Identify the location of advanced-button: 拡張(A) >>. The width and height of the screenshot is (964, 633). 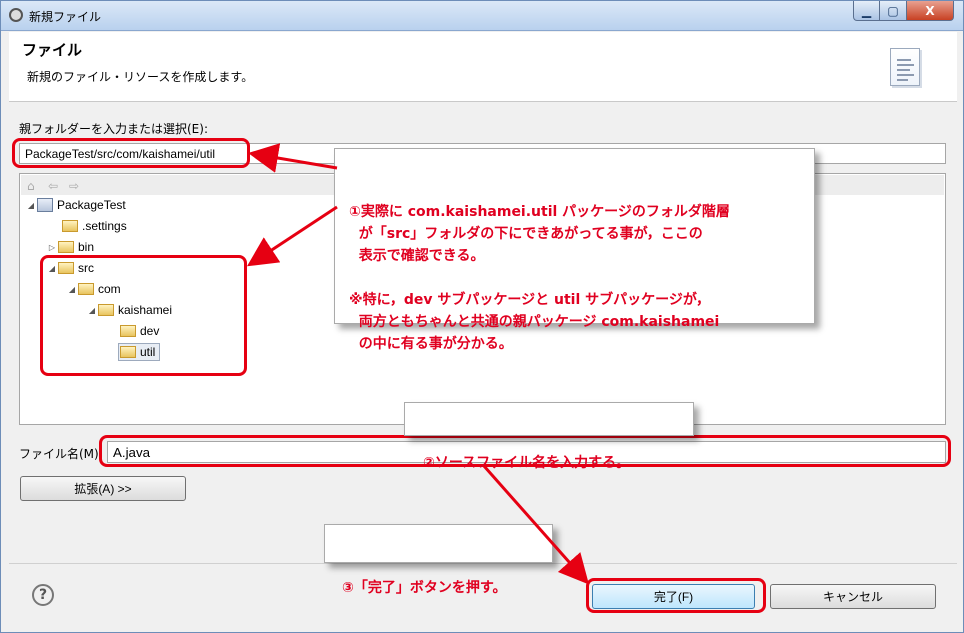
(103, 488).